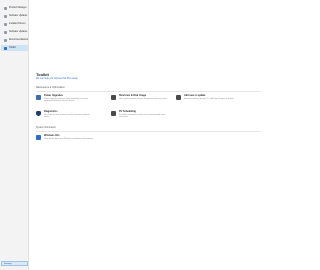 The height and width of the screenshot is (270, 320). What do you see at coordinates (52, 135) in the screenshot?
I see `tool-title: Windows Info` at bounding box center [52, 135].